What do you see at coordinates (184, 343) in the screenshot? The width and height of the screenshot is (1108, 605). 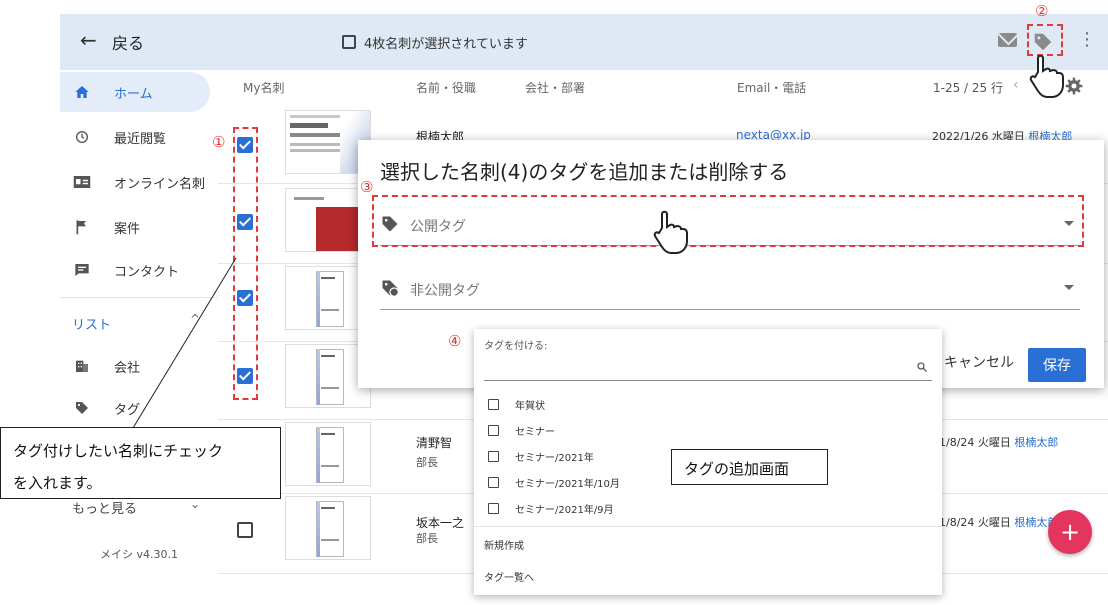 I see `callout-leader-line` at bounding box center [184, 343].